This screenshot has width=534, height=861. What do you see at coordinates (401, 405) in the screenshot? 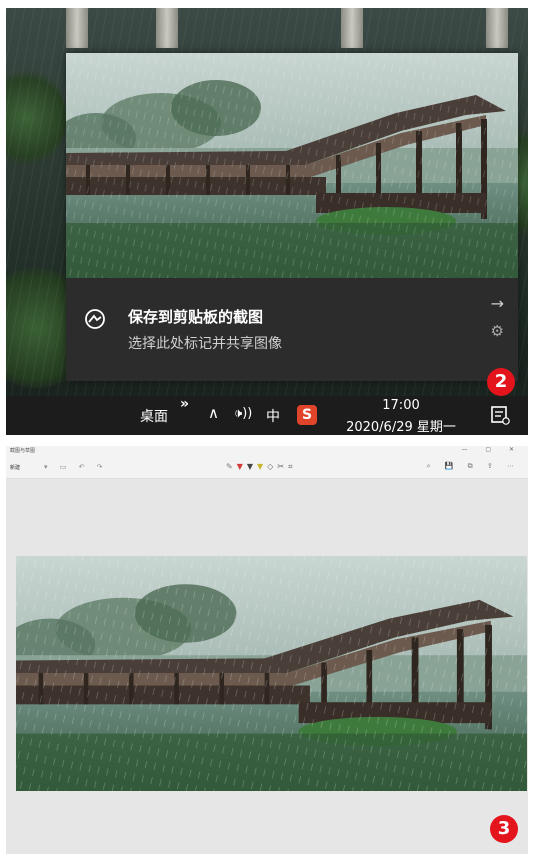
I see `clock-time: 17:00` at bounding box center [401, 405].